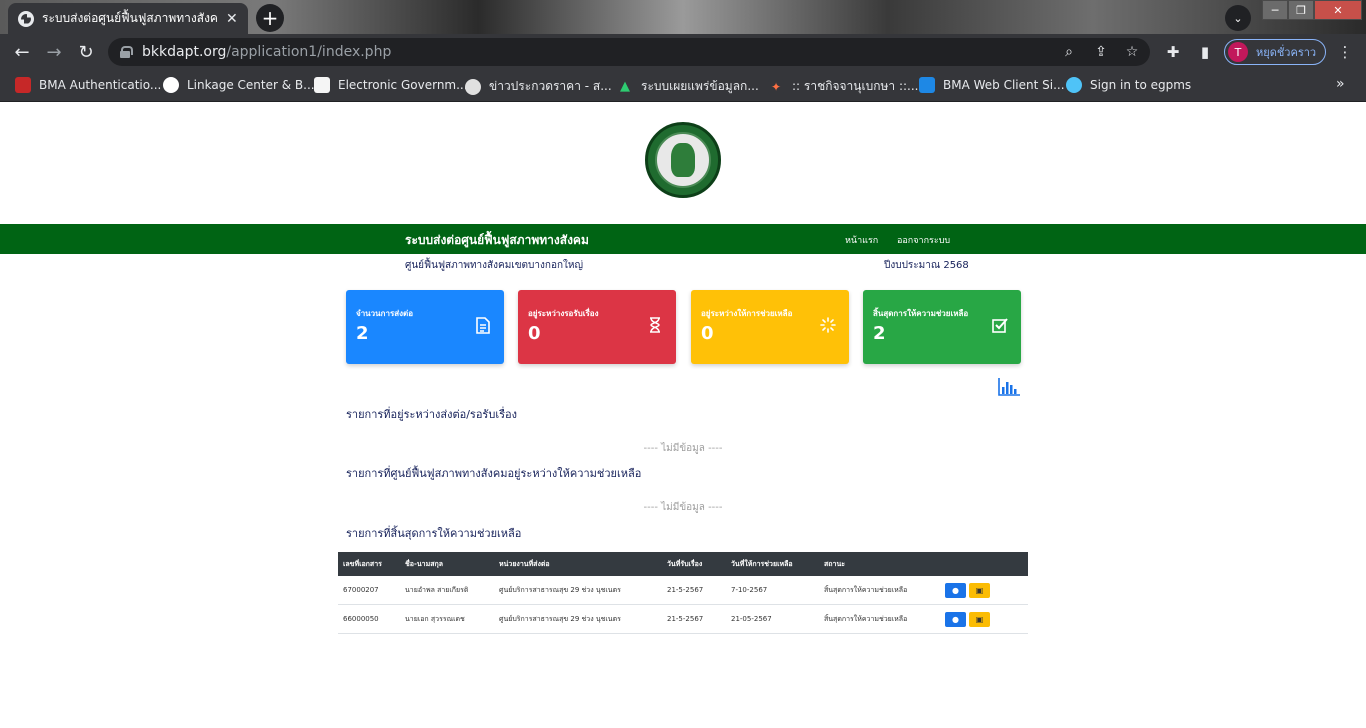 The image size is (1366, 728). What do you see at coordinates (309, 52) in the screenshot?
I see `url-path: /application1/index.php` at bounding box center [309, 52].